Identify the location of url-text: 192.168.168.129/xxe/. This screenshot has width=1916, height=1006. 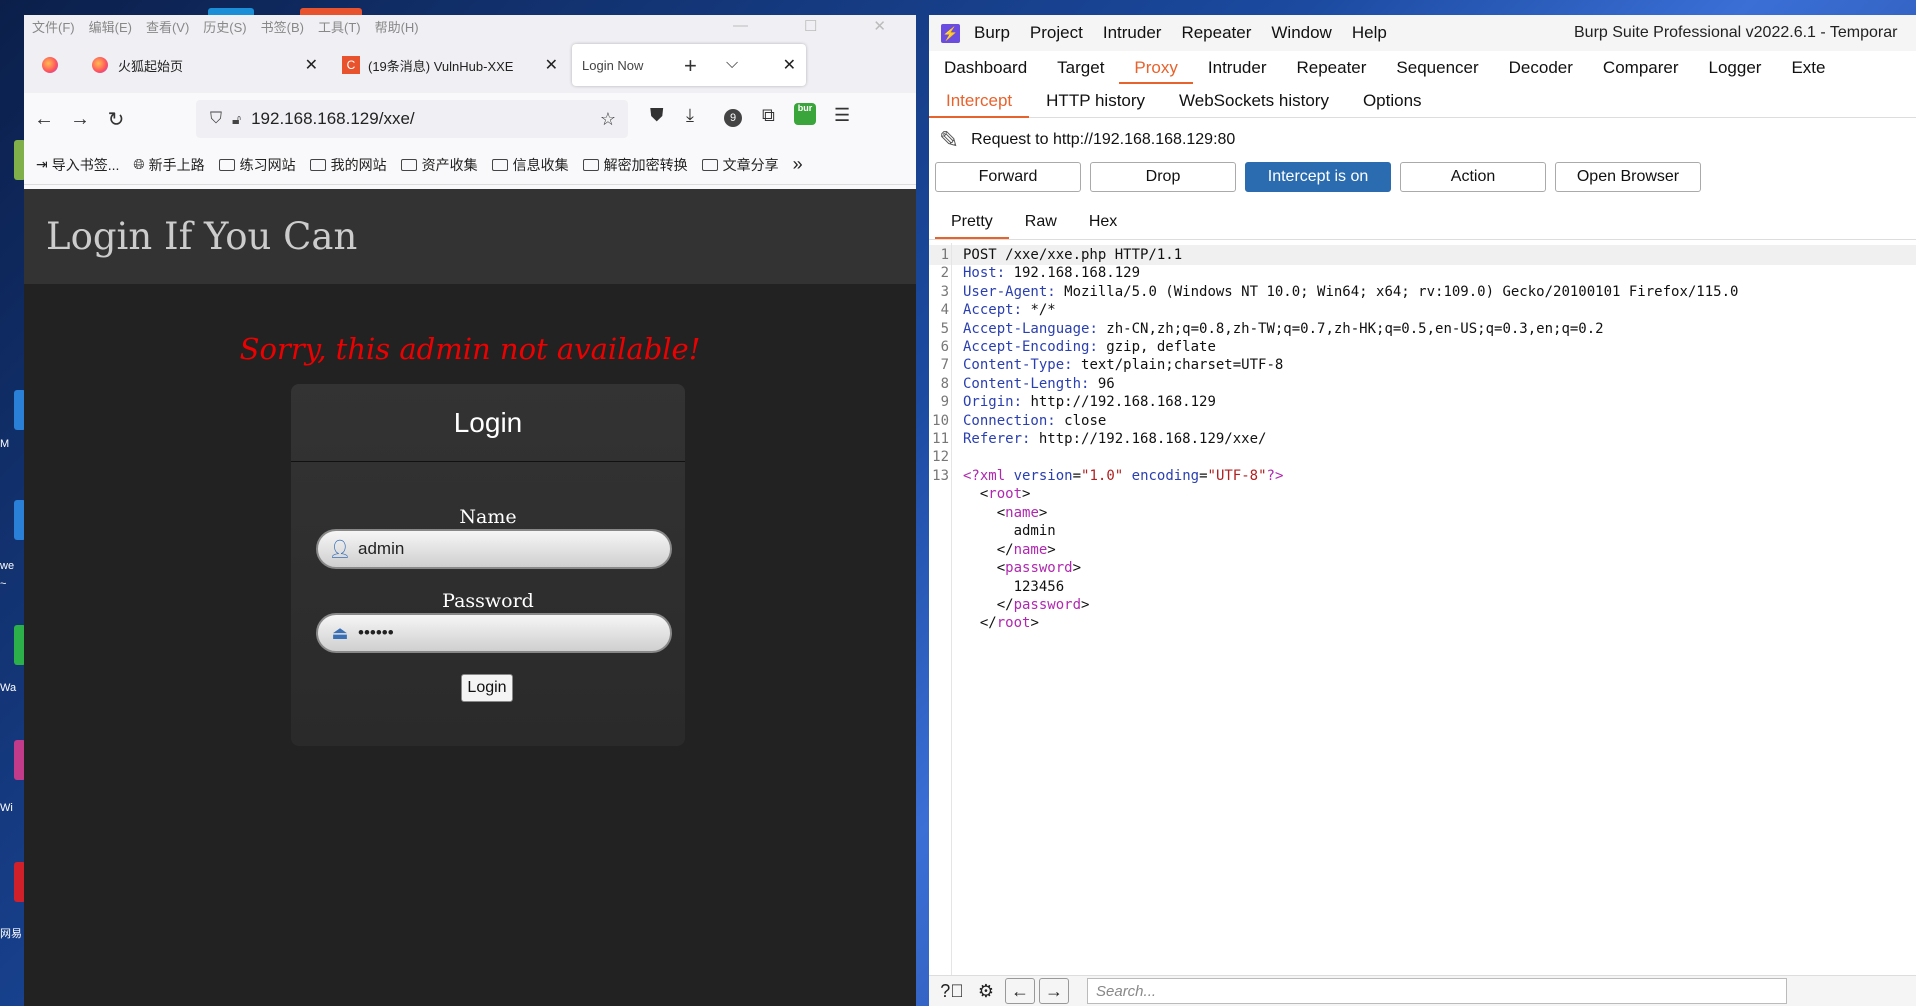
(333, 119).